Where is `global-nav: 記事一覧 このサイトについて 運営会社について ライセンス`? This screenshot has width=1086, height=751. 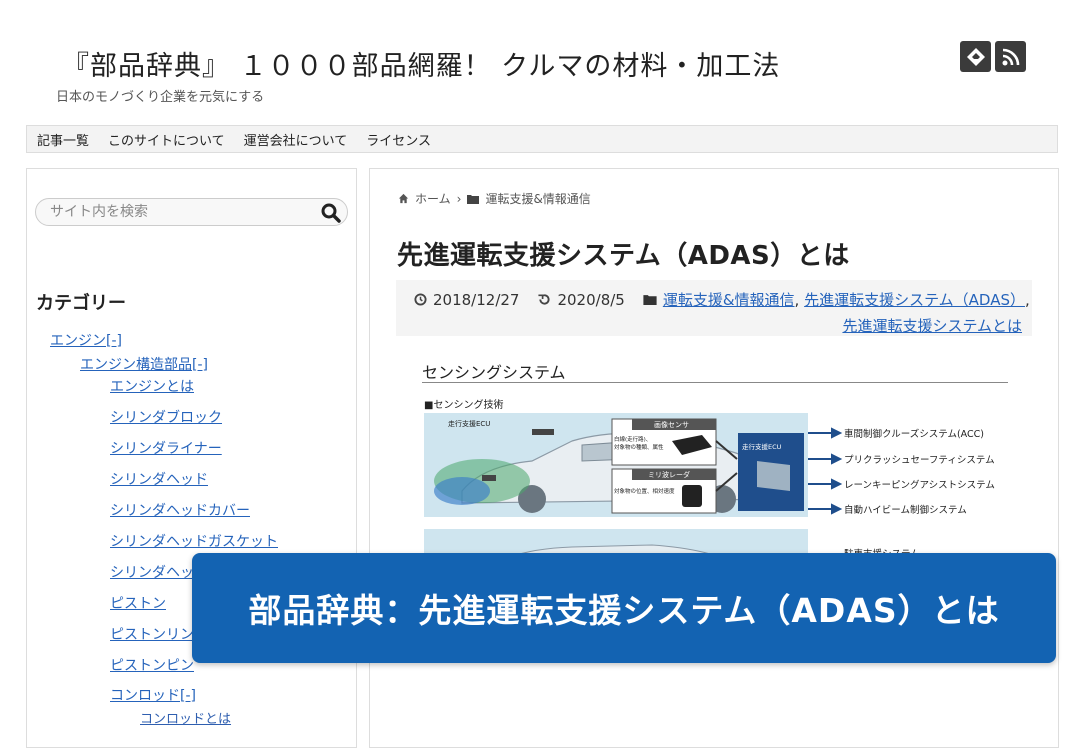 global-nav: 記事一覧 このサイトについて 運営会社について ライセンス is located at coordinates (542, 139).